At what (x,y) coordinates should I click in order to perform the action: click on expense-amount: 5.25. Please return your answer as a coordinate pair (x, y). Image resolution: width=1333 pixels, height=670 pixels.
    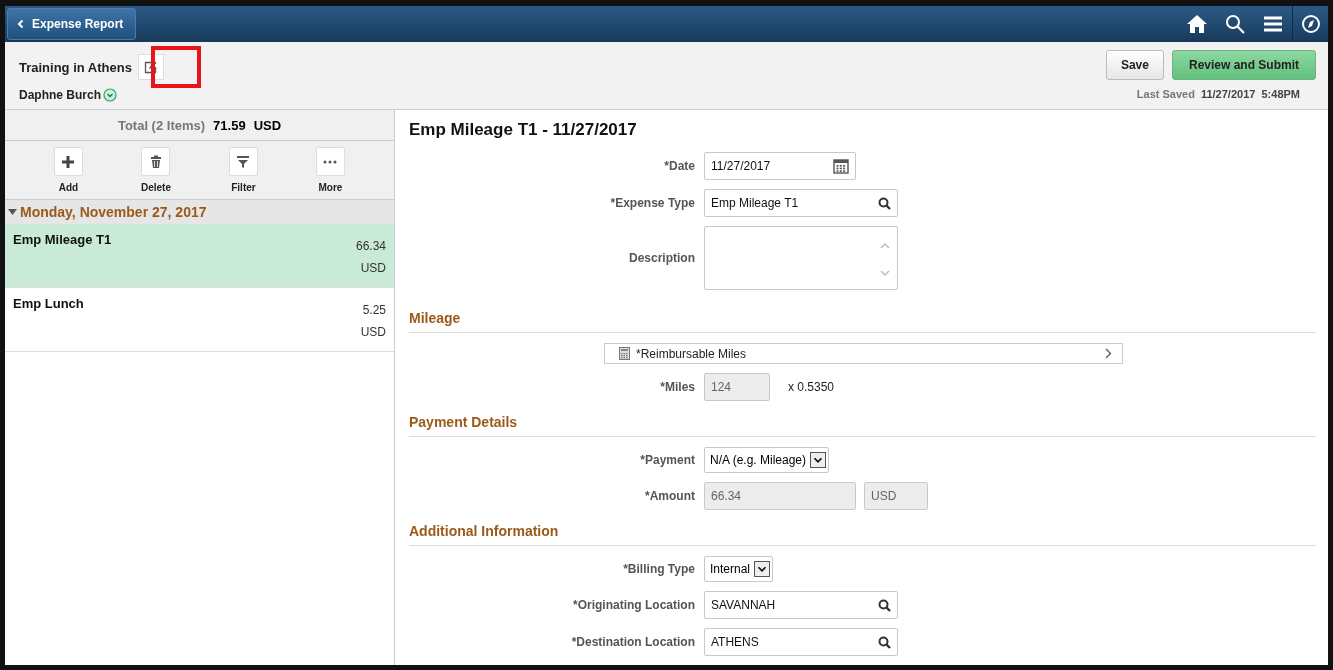
    Looking at the image, I should click on (374, 310).